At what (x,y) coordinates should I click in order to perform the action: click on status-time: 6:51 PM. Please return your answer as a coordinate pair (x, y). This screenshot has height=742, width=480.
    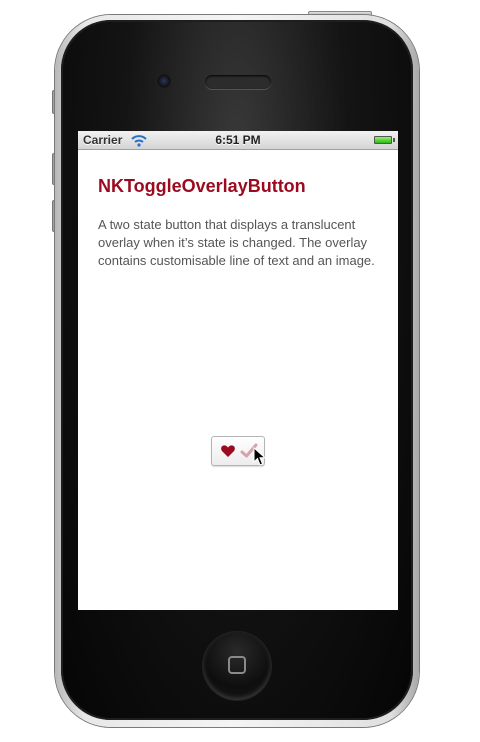
    Looking at the image, I should click on (238, 140).